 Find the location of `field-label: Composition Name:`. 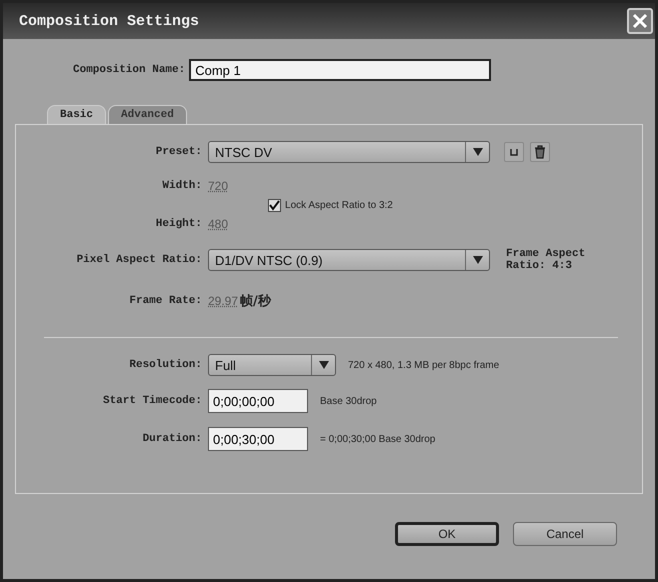

field-label: Composition Name: is located at coordinates (129, 70).